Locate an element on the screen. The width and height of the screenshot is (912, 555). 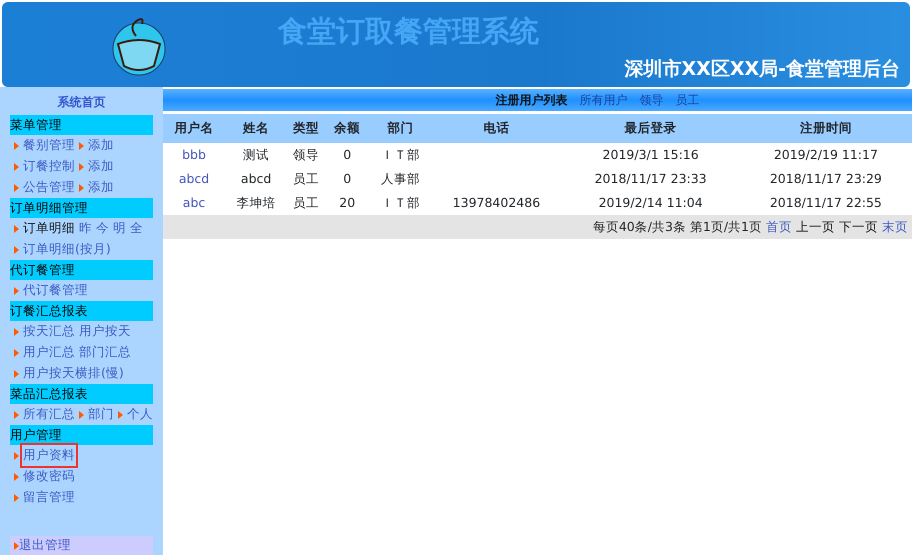
section-header: 用户管理 is located at coordinates (81, 435).